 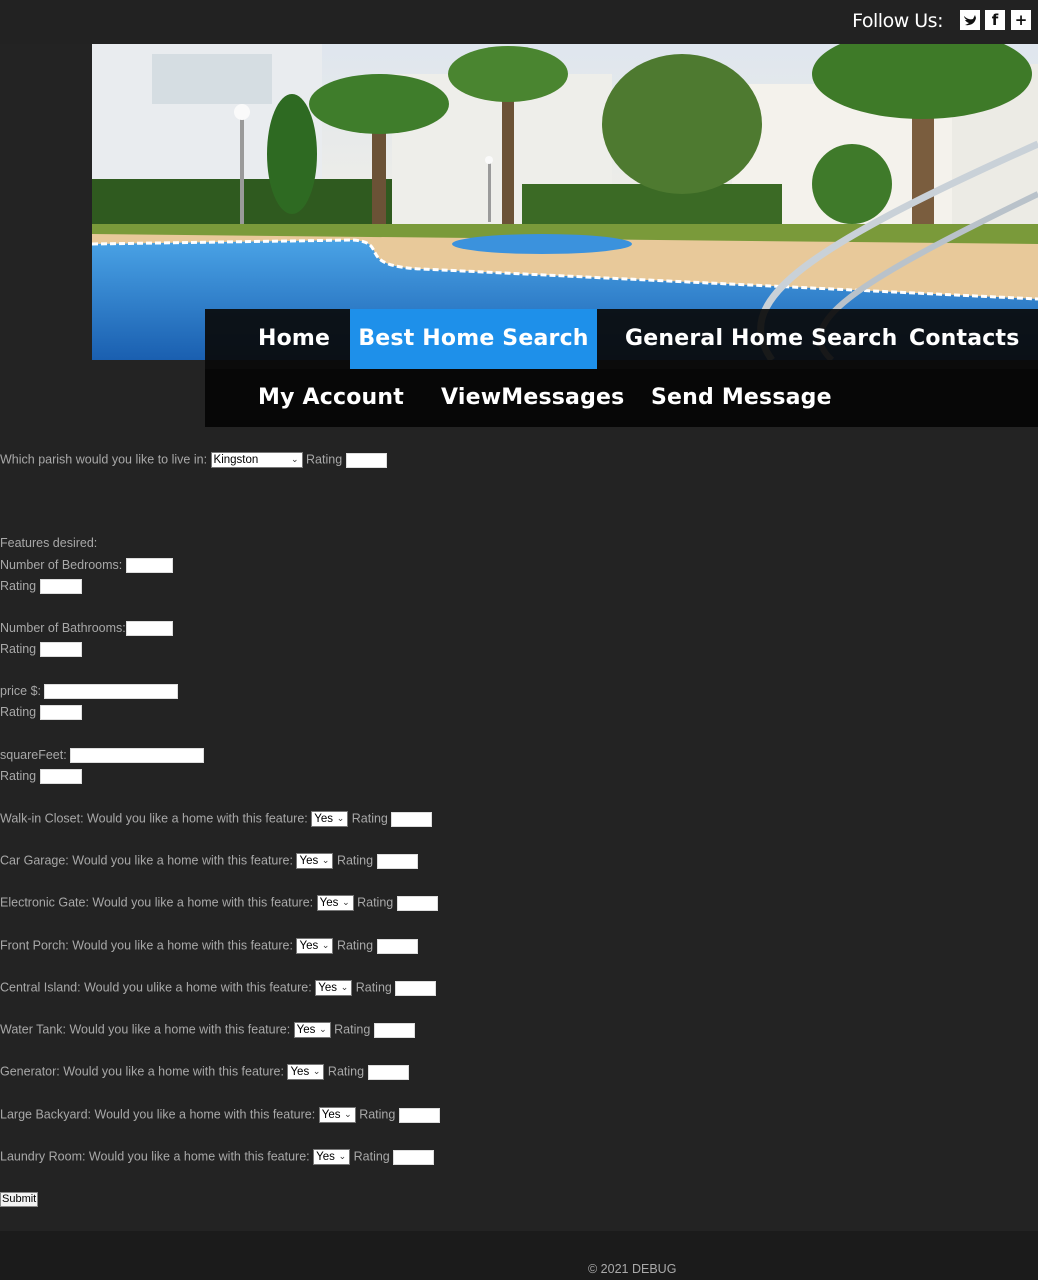 I want to click on follow-us-label: Follow Us:, so click(x=897, y=21).